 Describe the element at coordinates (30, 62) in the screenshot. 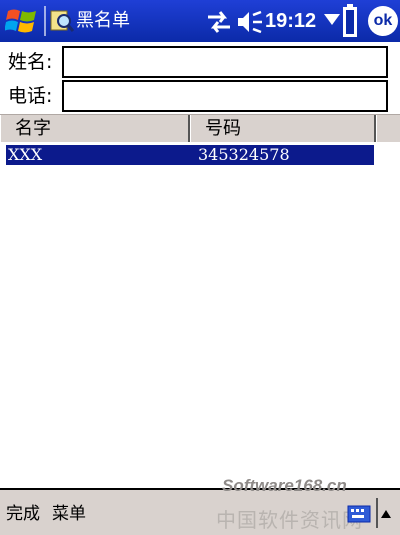

I see `name-label: 姓名:` at that location.